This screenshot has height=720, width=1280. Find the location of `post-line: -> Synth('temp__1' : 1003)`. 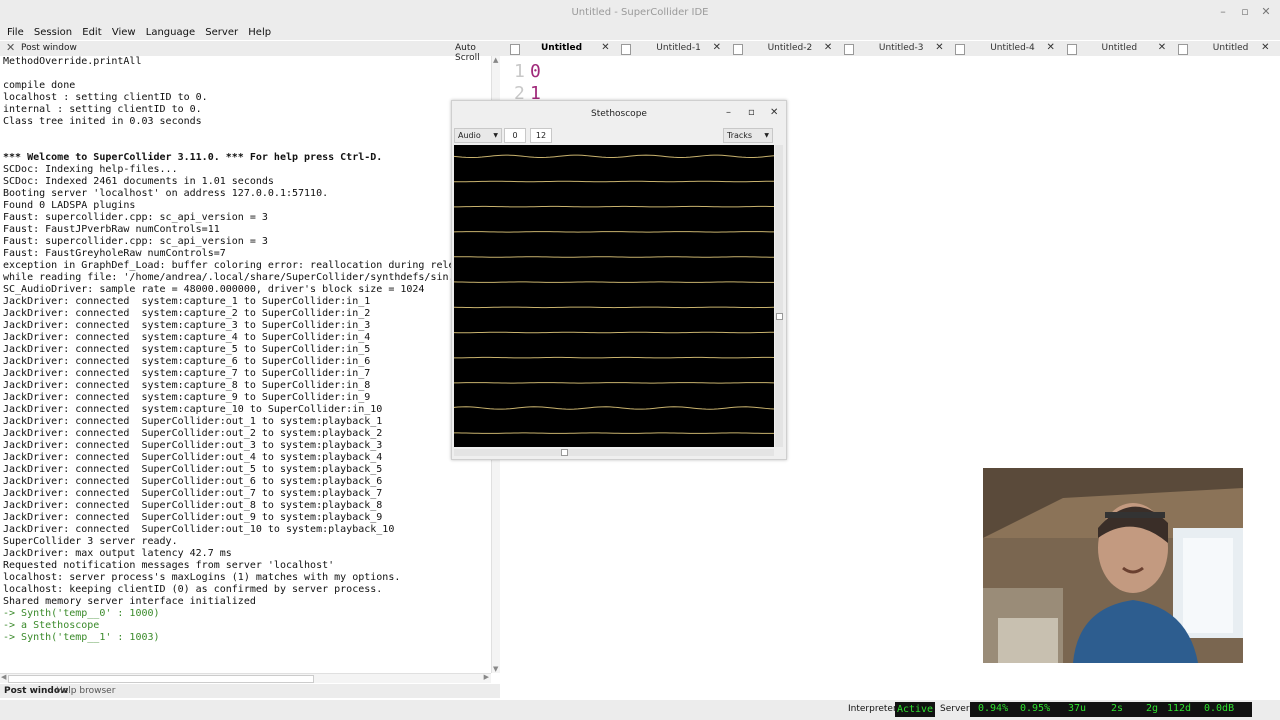

post-line: -> Synth('temp__1' : 1003) is located at coordinates (81, 637).